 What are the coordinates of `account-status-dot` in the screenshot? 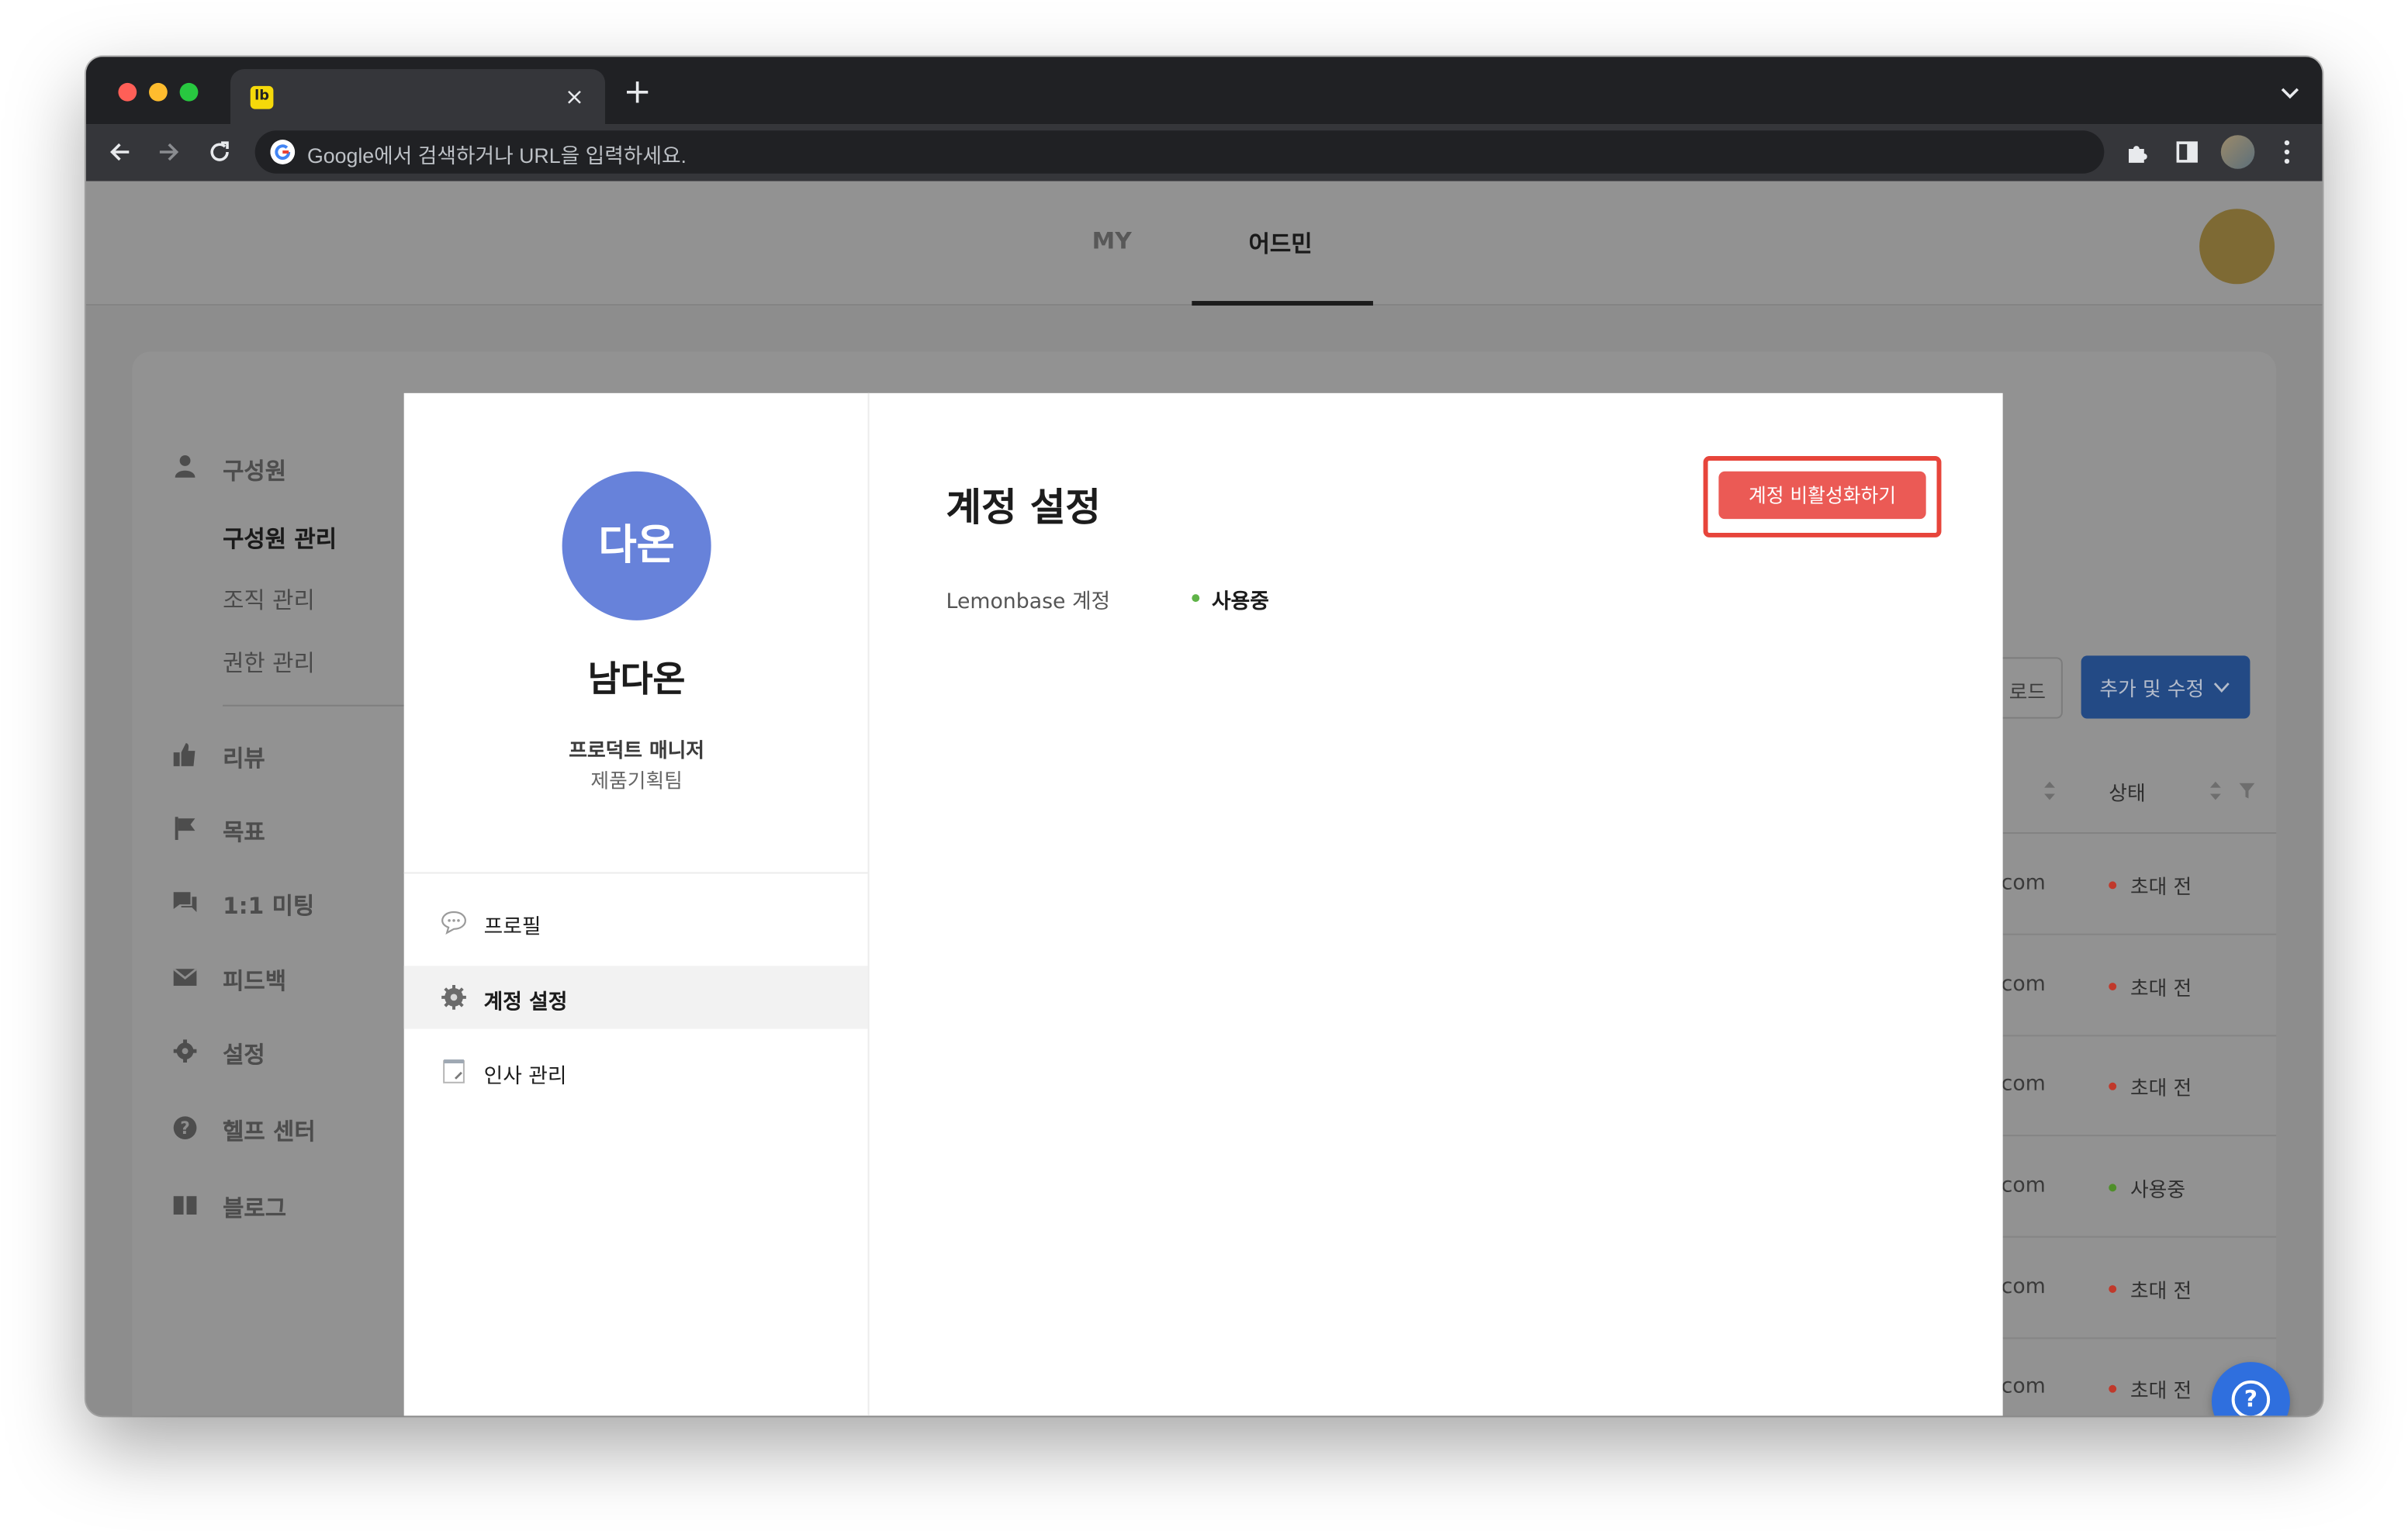 It's located at (1196, 598).